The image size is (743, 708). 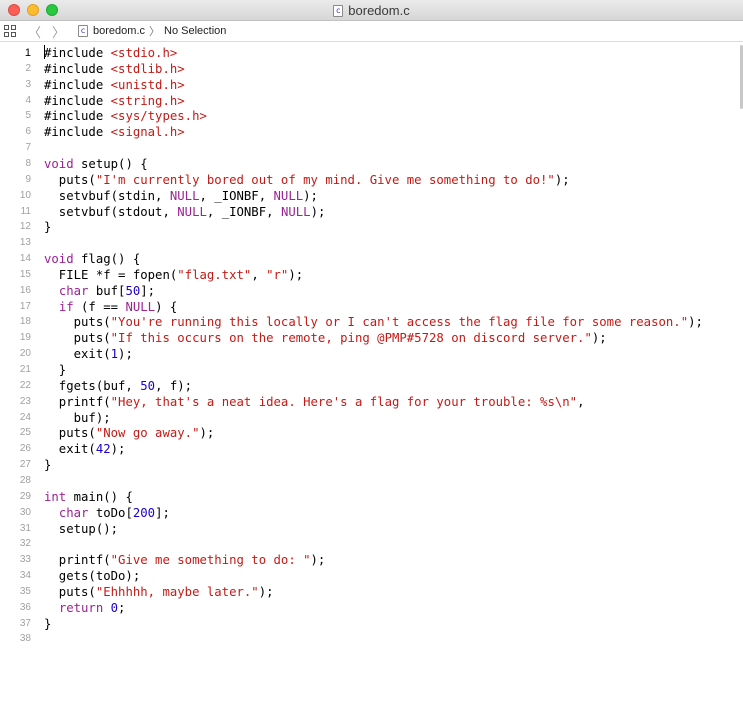 What do you see at coordinates (371, 354) in the screenshot?
I see `code-line: 20 exit(1);` at bounding box center [371, 354].